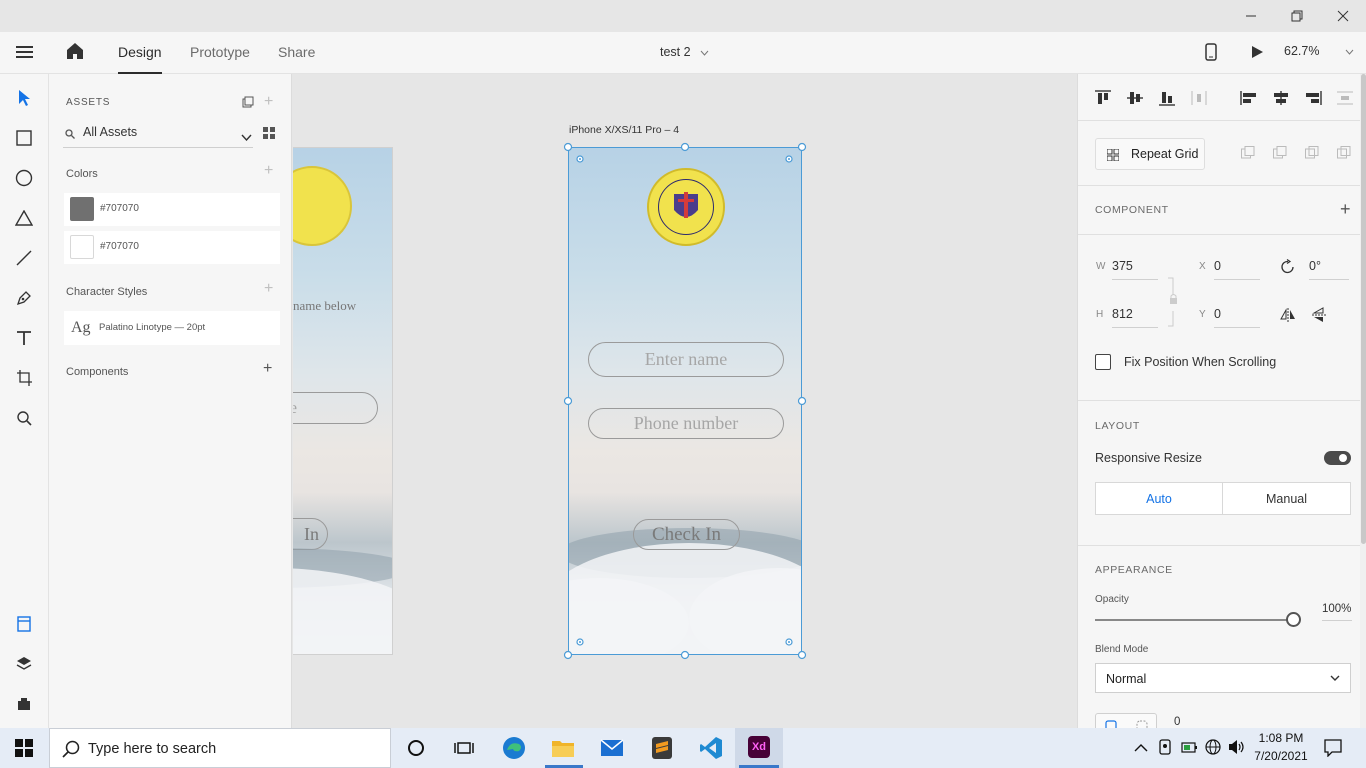 Image resolution: width=1366 pixels, height=768 pixels. What do you see at coordinates (1165, 749) in the screenshot?
I see `meet-now-icon` at bounding box center [1165, 749].